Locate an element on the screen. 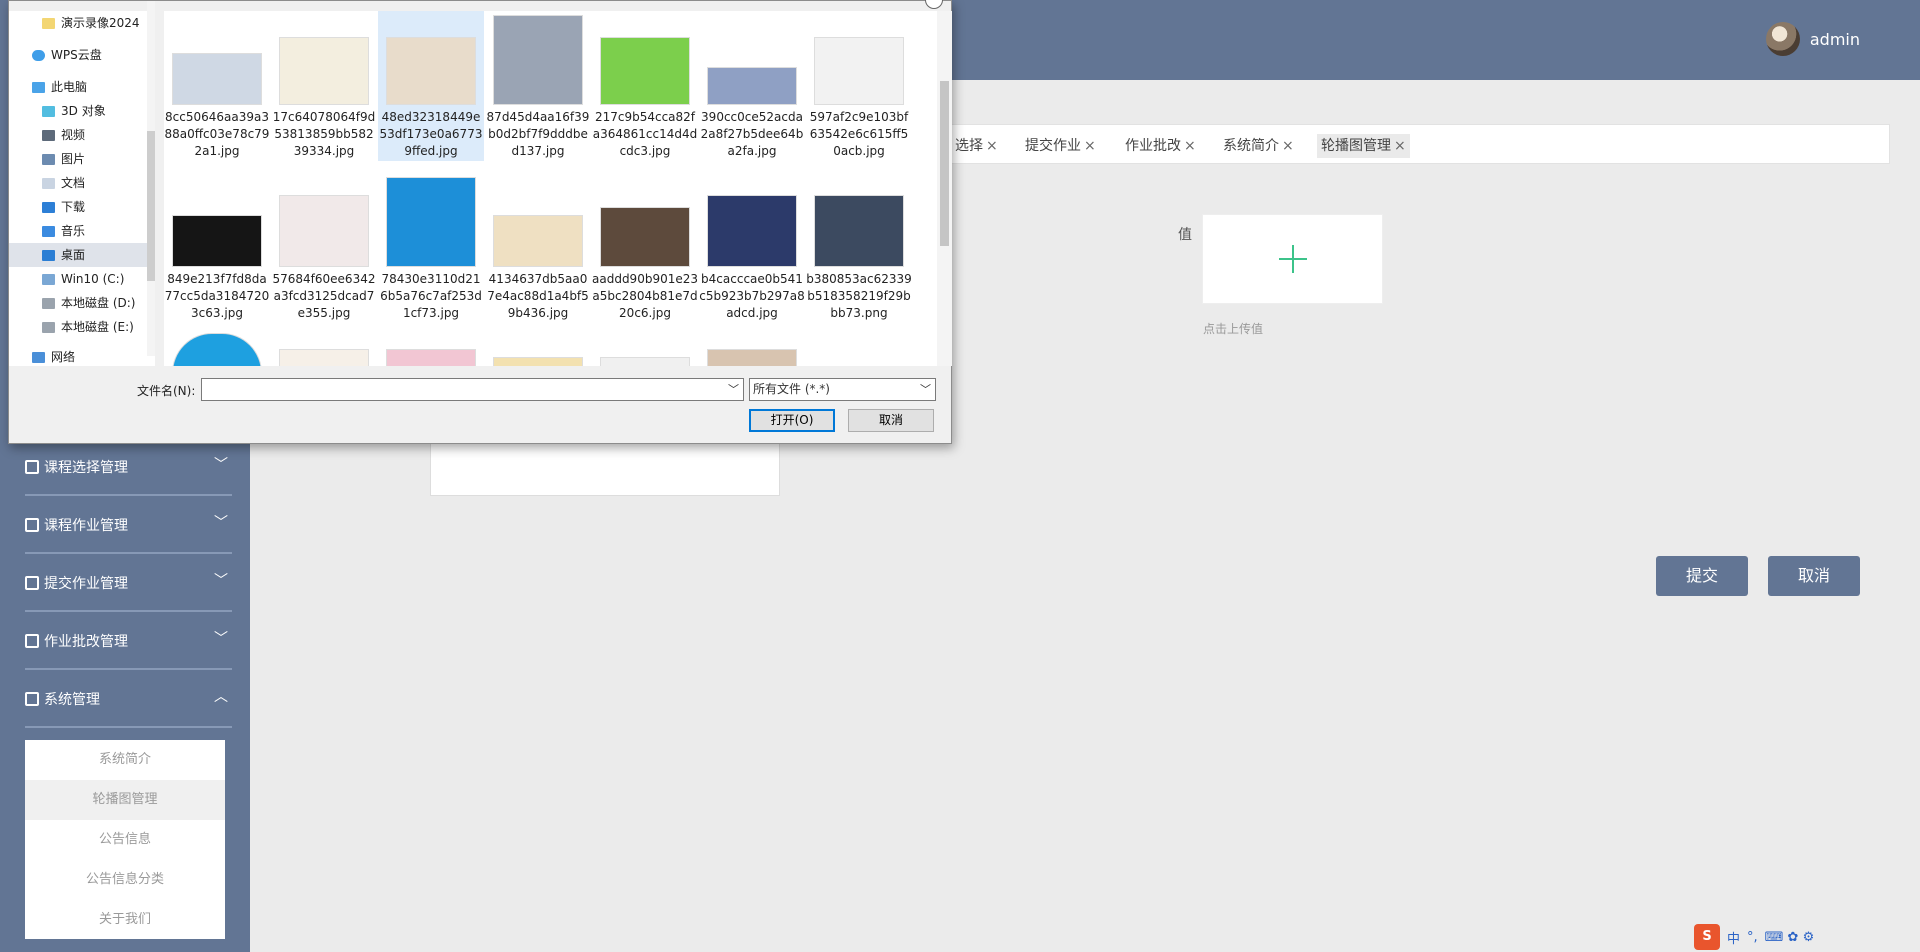 The width and height of the screenshot is (1920, 952). file-name: 78430e3110d216b5a76c7af253d1cf73.jpg is located at coordinates (431, 296).